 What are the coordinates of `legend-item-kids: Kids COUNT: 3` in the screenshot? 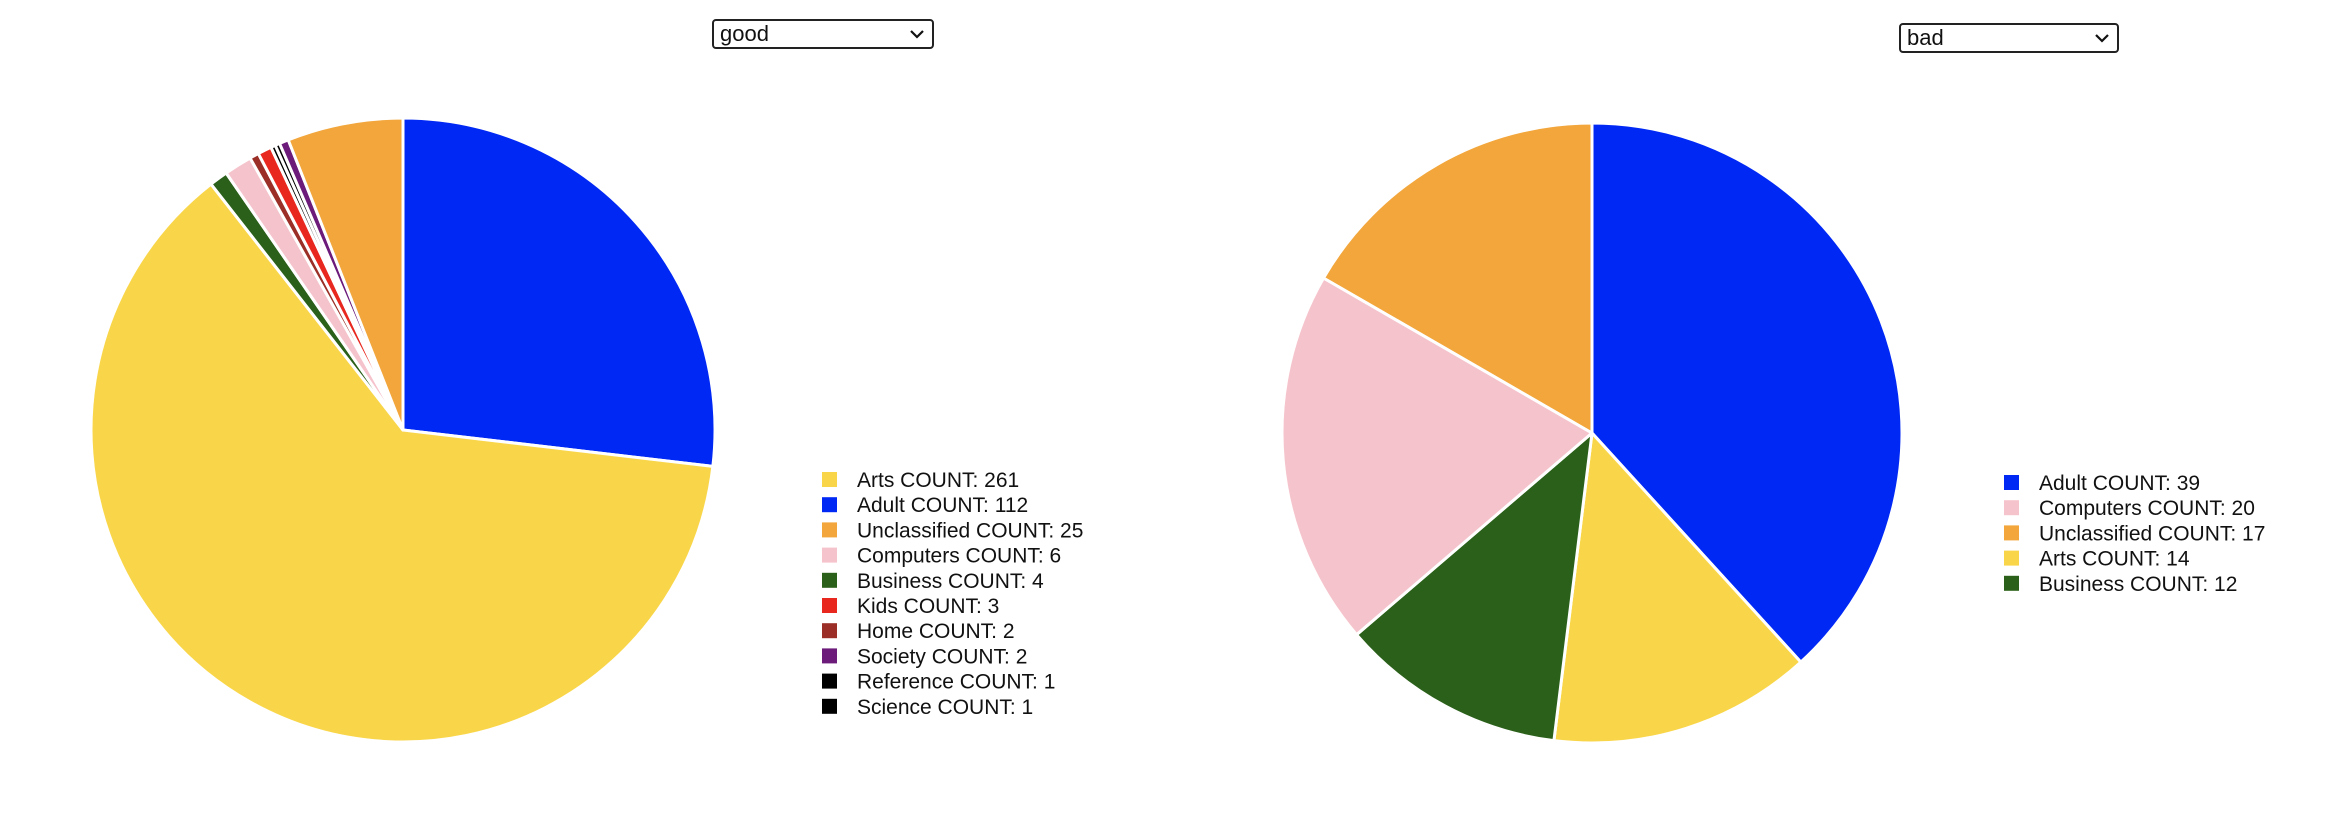 It's located at (910, 606).